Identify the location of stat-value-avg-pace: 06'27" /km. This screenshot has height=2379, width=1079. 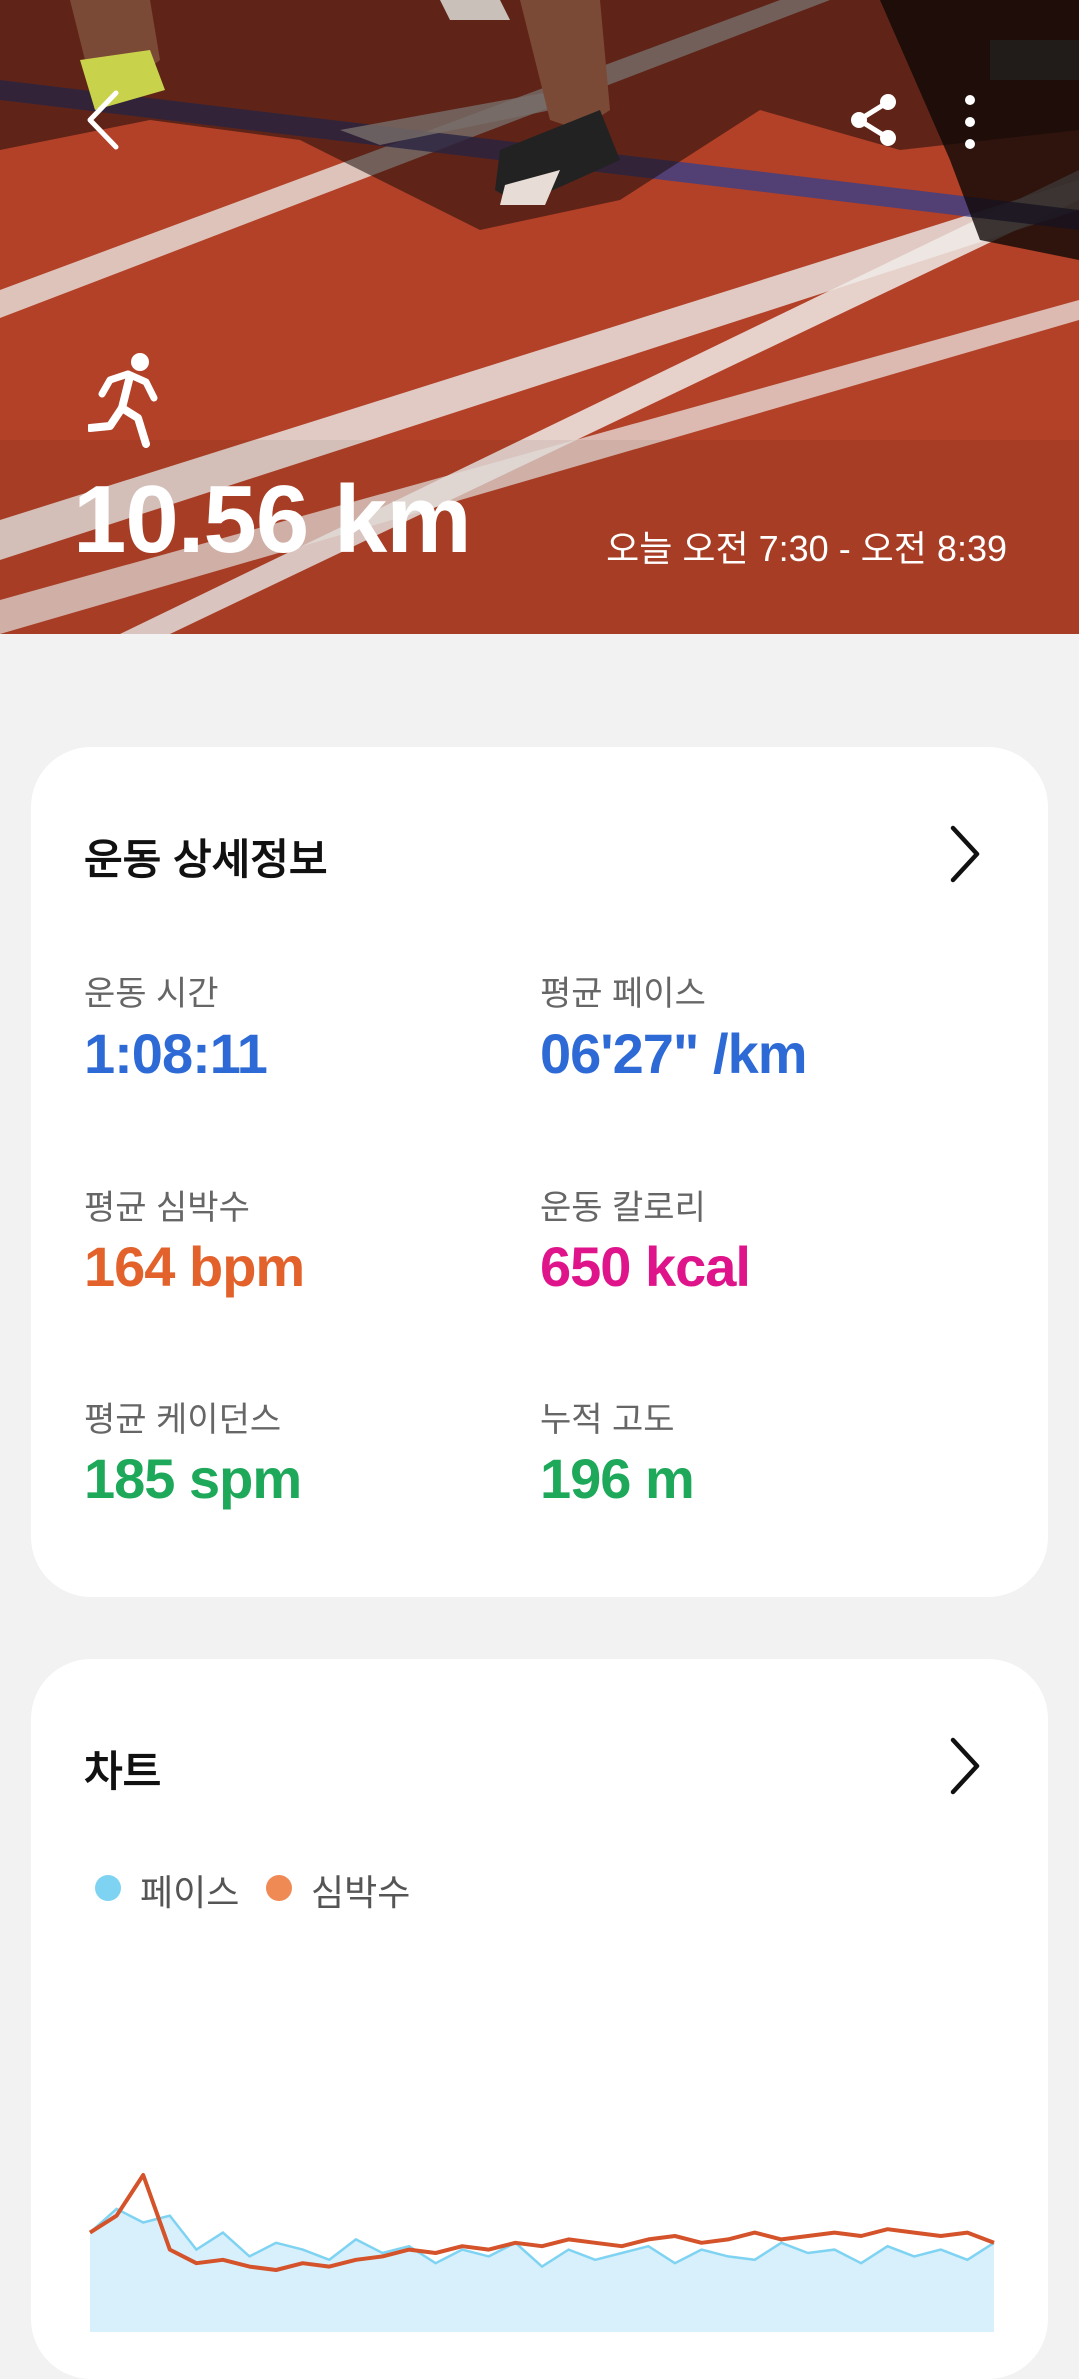
(673, 1053).